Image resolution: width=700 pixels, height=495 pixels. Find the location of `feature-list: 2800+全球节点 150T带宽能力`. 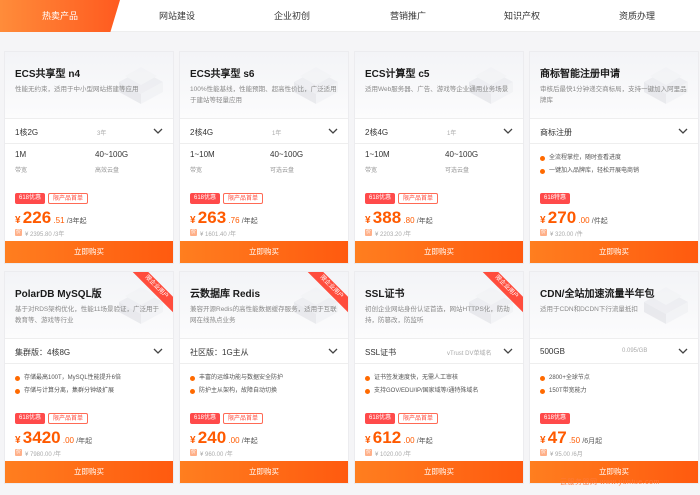

feature-list: 2800+全球节点 150T带宽能力 is located at coordinates (565, 385).